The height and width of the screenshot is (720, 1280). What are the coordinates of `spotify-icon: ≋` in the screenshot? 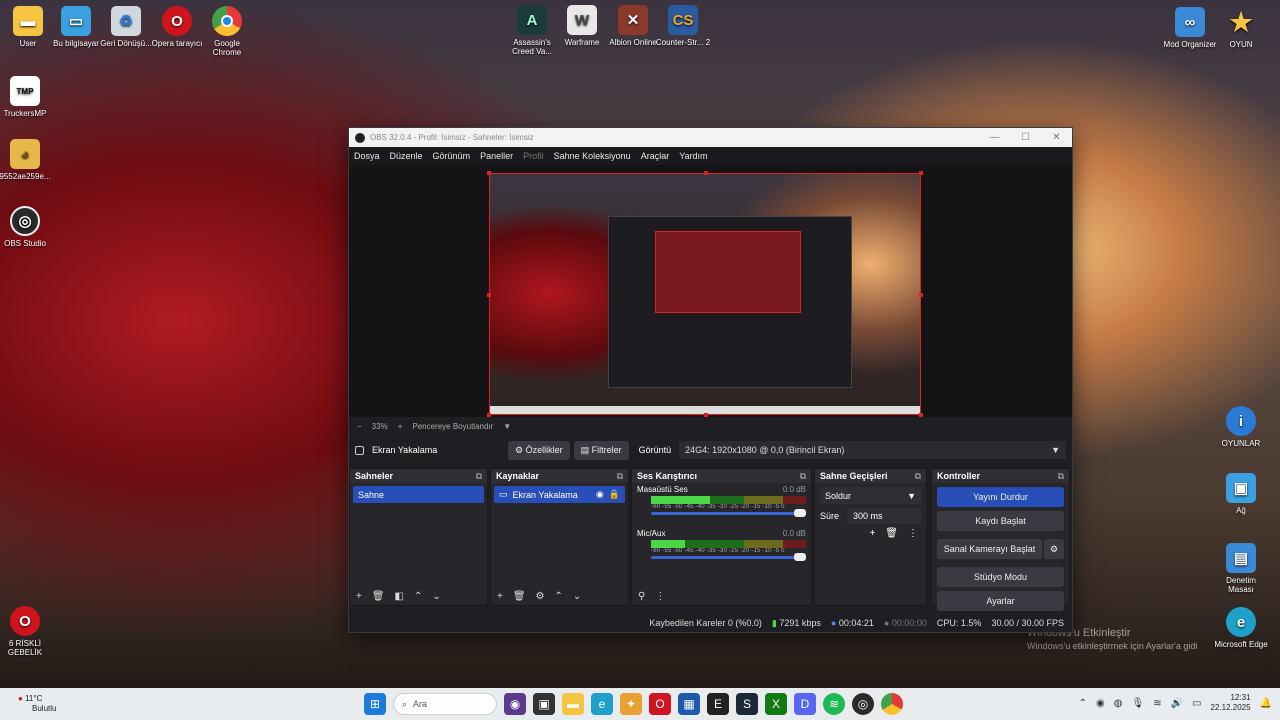 It's located at (834, 704).